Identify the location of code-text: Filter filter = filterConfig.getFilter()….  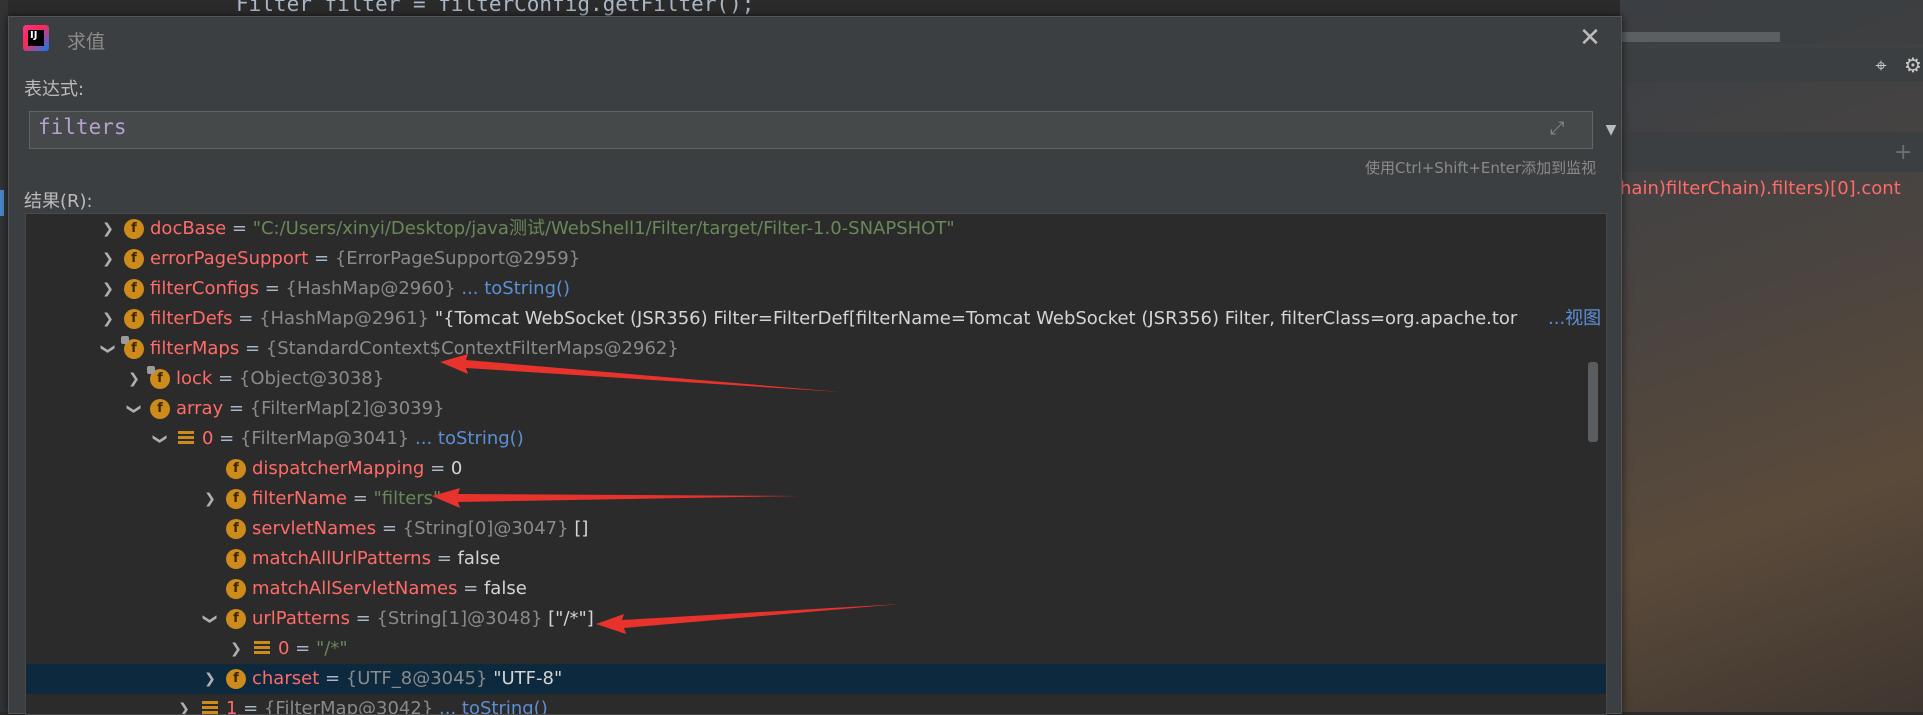
(495, 8).